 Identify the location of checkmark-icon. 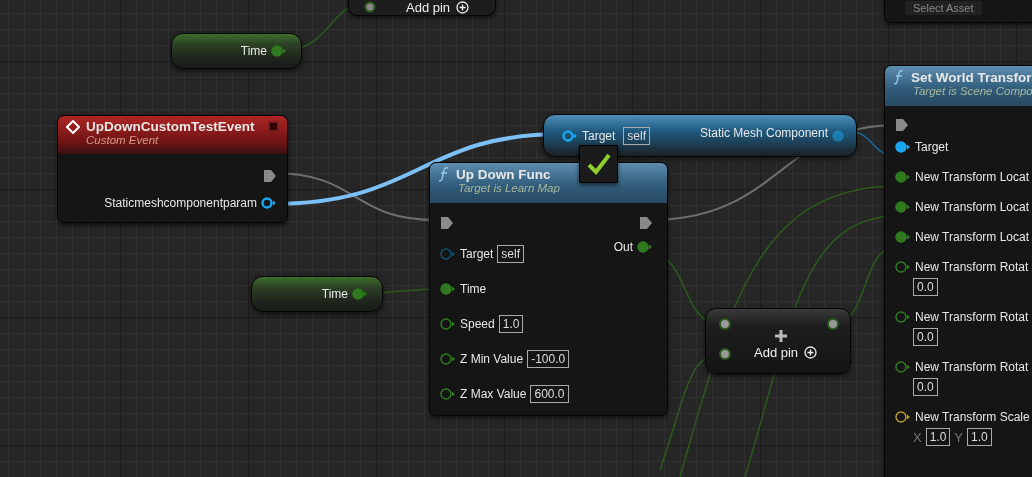
(598, 164).